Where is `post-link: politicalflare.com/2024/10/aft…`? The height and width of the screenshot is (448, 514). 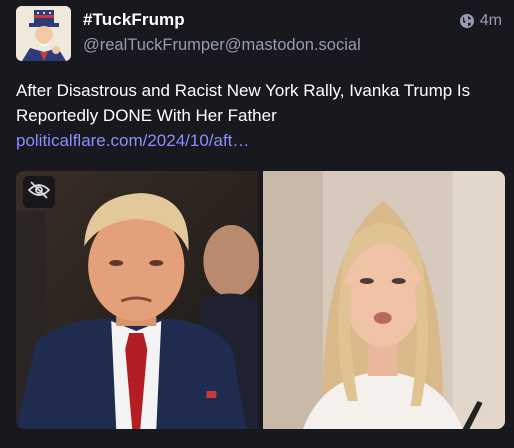
post-link: politicalflare.com/2024/10/aft… is located at coordinates (132, 140).